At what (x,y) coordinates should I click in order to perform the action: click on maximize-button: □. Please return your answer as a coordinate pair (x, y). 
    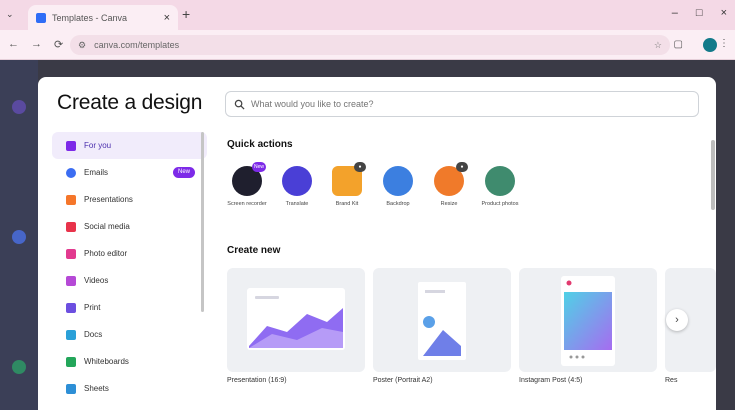
    Looking at the image, I should click on (699, 13).